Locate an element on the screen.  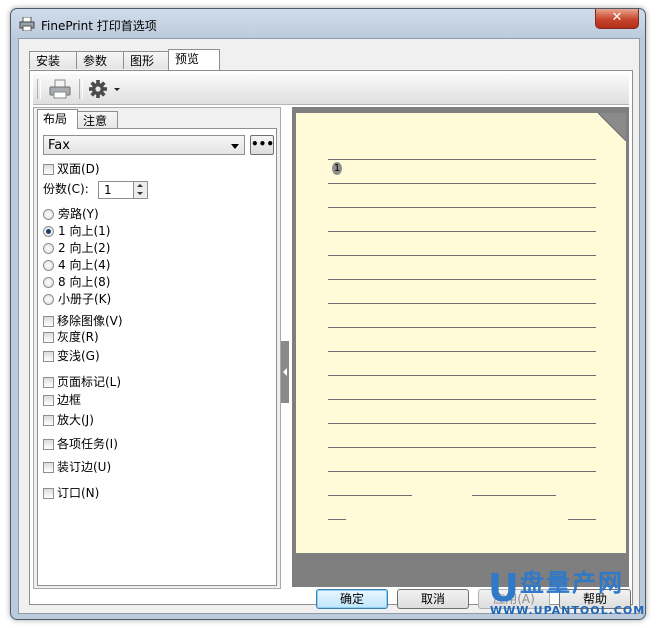
per-job-checkbox: 各项任务(I) is located at coordinates (80, 444).